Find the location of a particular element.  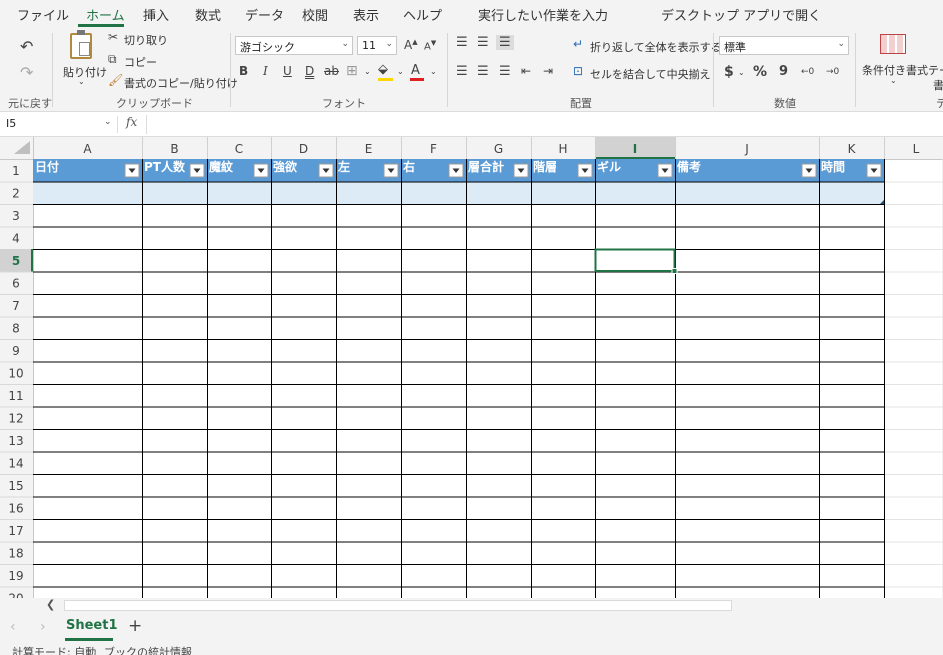

decrease-decimal-button: →0 is located at coordinates (832, 72).